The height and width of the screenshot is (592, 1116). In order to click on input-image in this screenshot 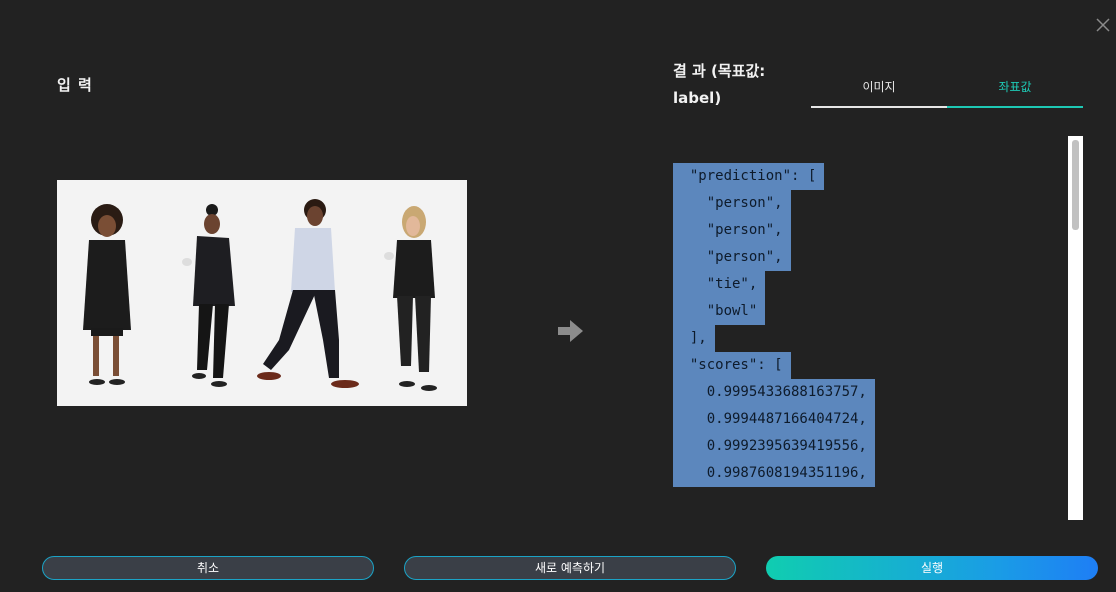, I will do `click(262, 293)`.